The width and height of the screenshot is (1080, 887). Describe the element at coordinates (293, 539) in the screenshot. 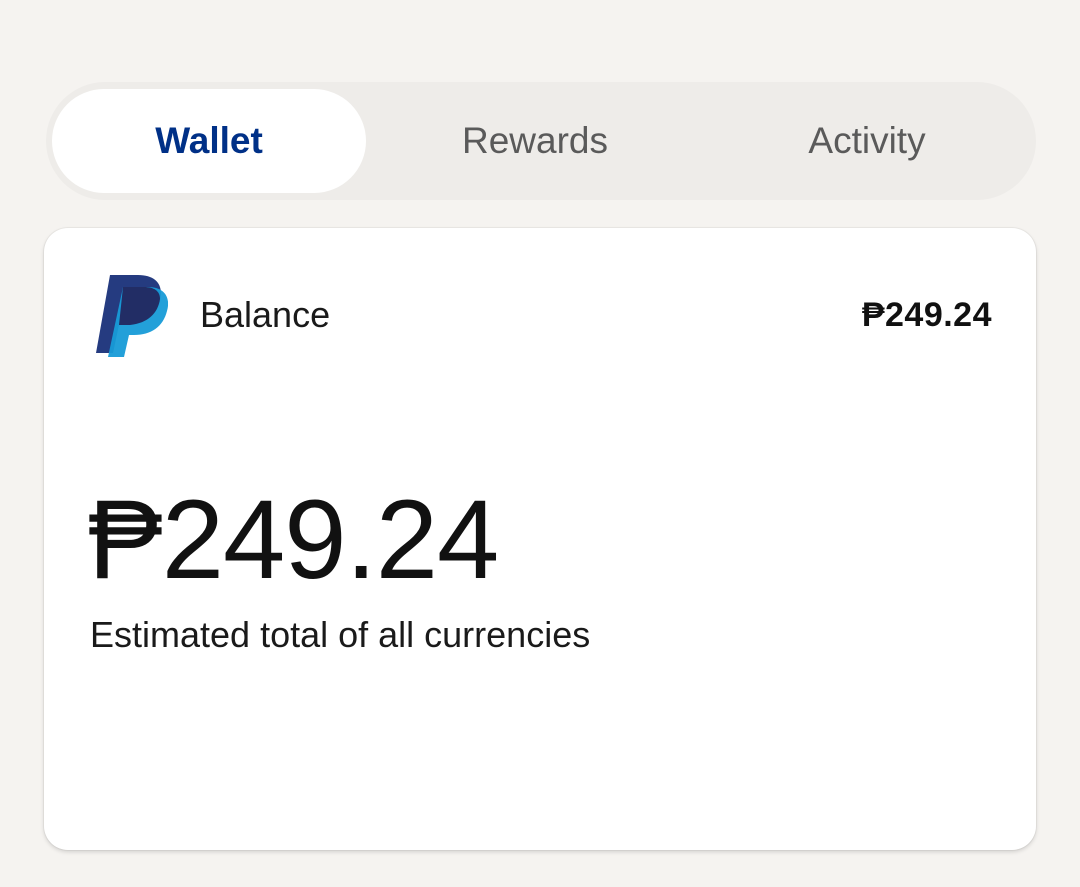

I see `total-balance-amount: ₱249.24` at that location.